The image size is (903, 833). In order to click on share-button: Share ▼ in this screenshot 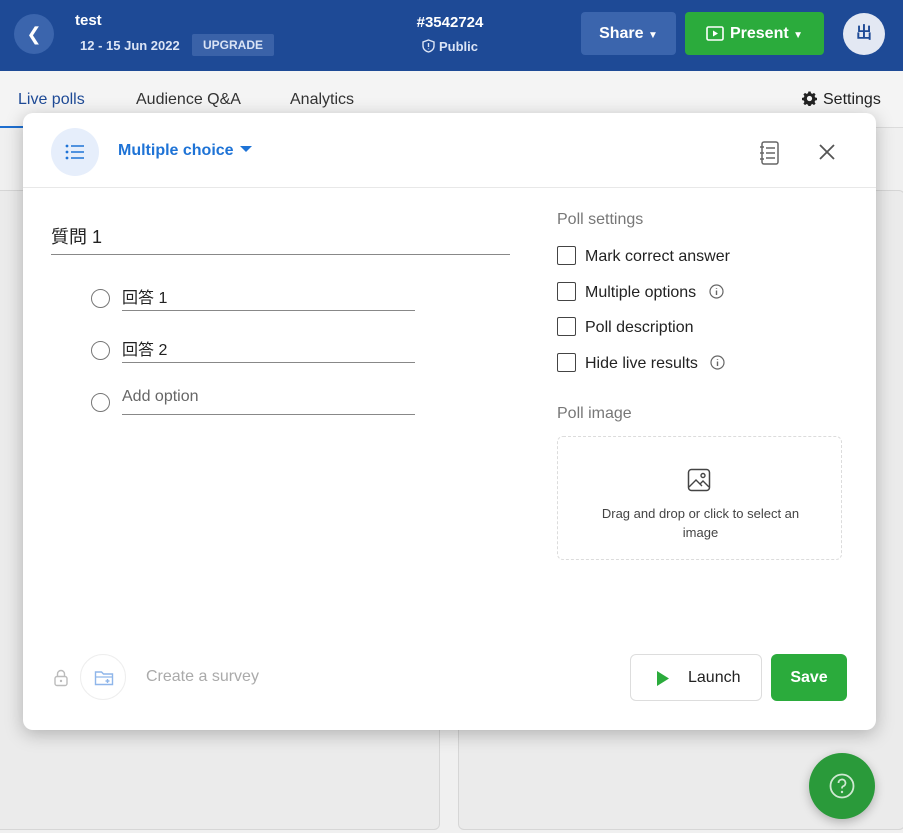, I will do `click(628, 33)`.